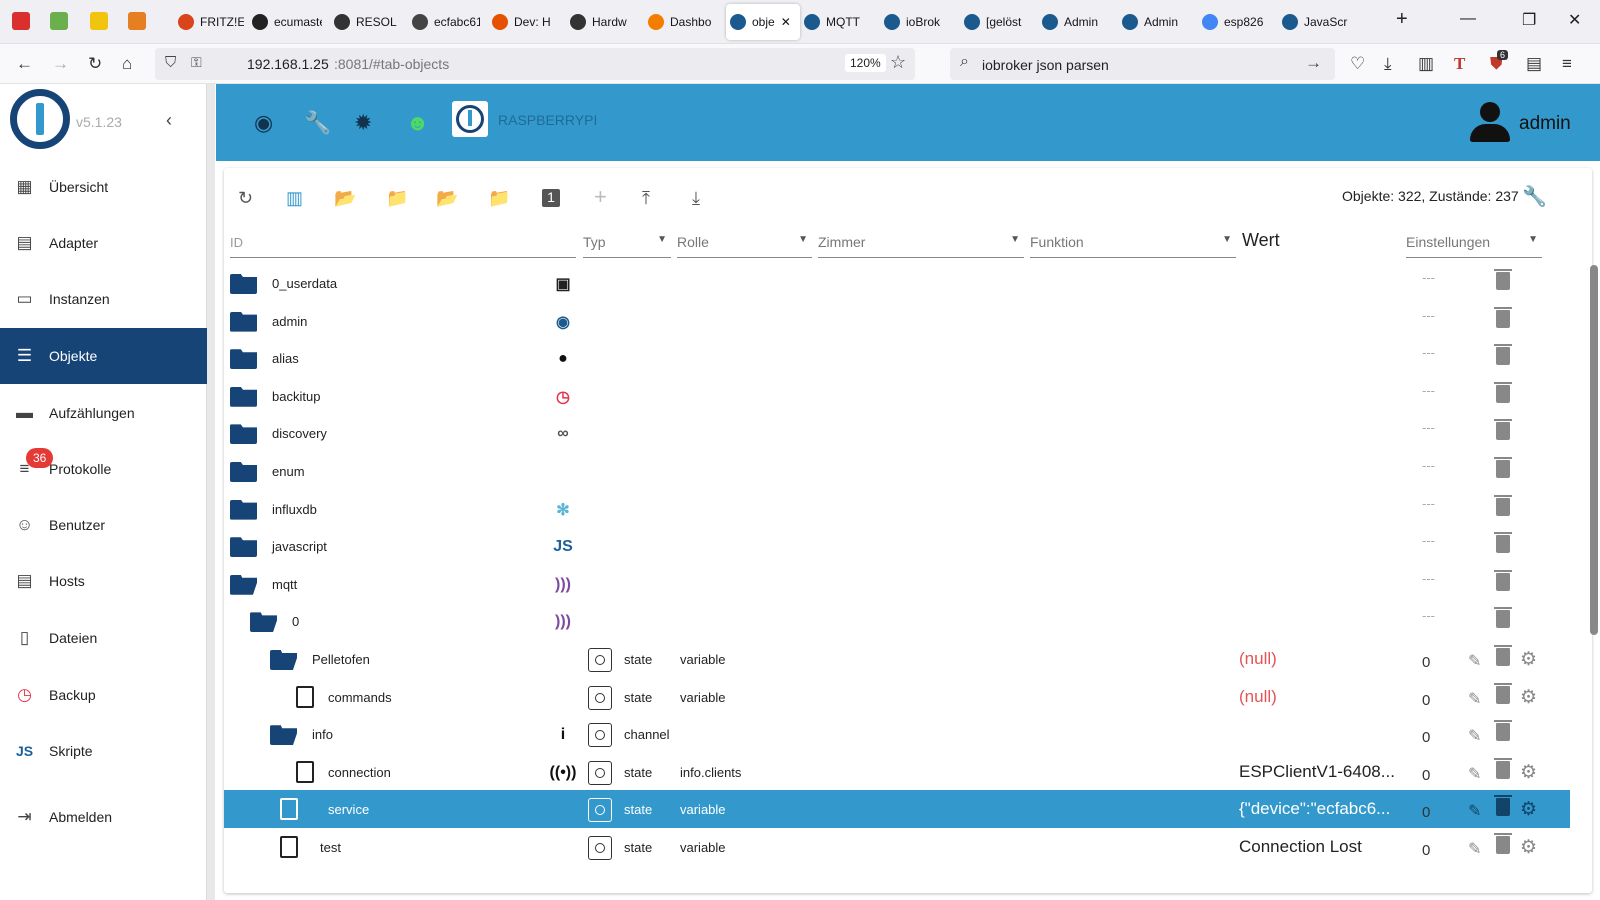 This screenshot has height=900, width=1600. What do you see at coordinates (103, 525) in the screenshot?
I see `sidebar-item-benutzer: ☺ Benutzer` at bounding box center [103, 525].